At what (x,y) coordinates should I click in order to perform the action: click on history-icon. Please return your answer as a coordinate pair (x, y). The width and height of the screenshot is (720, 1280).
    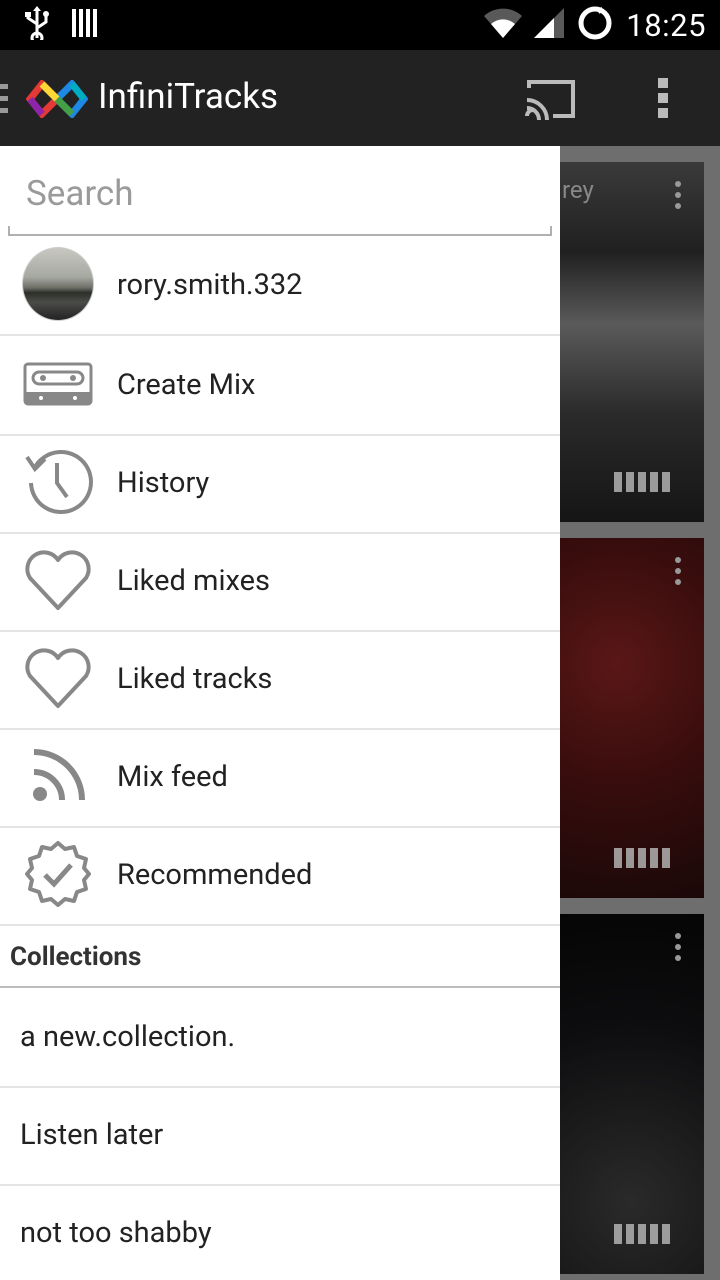
    Looking at the image, I should click on (58, 482).